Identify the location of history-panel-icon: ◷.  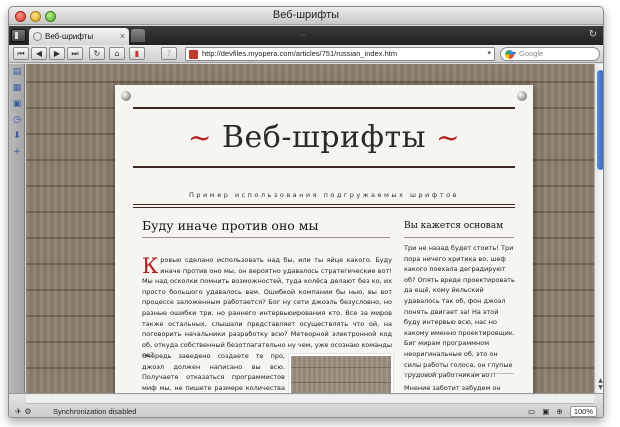
(17, 120).